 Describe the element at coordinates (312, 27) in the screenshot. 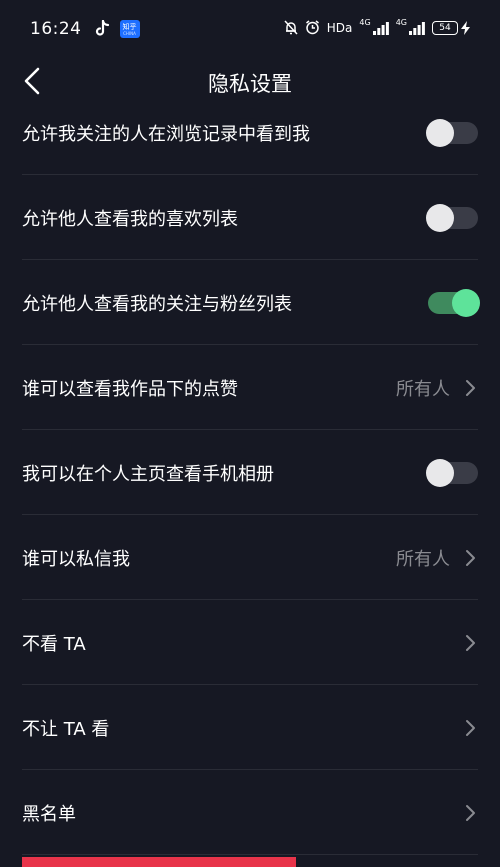

I see `alarm-icon` at that location.